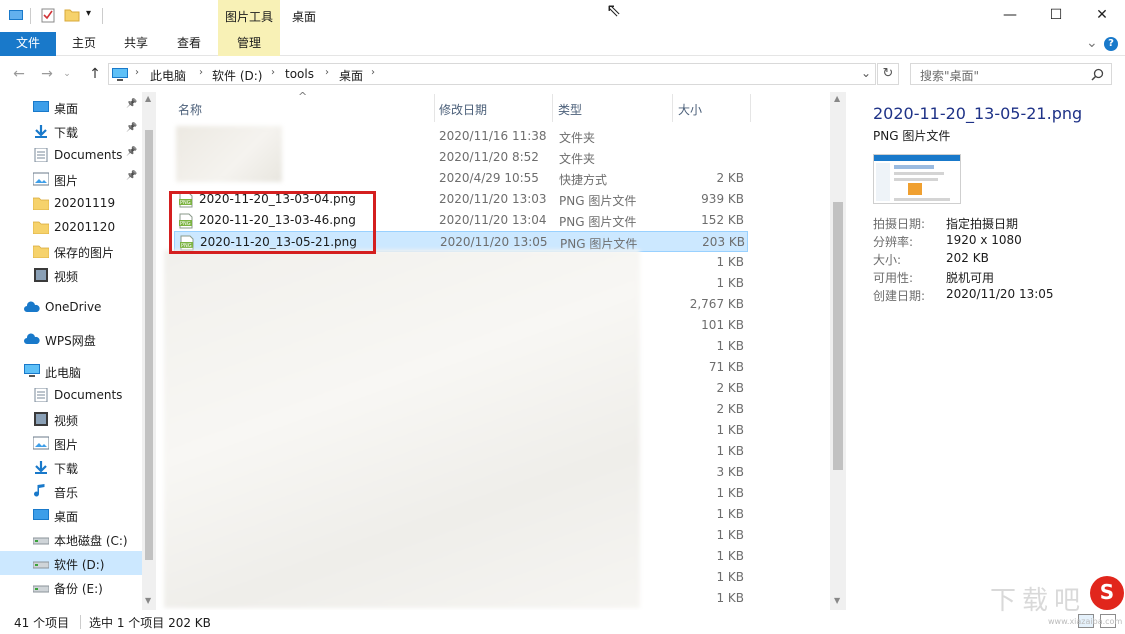  I want to click on sidebar-item: 20201119, so click(71, 203).